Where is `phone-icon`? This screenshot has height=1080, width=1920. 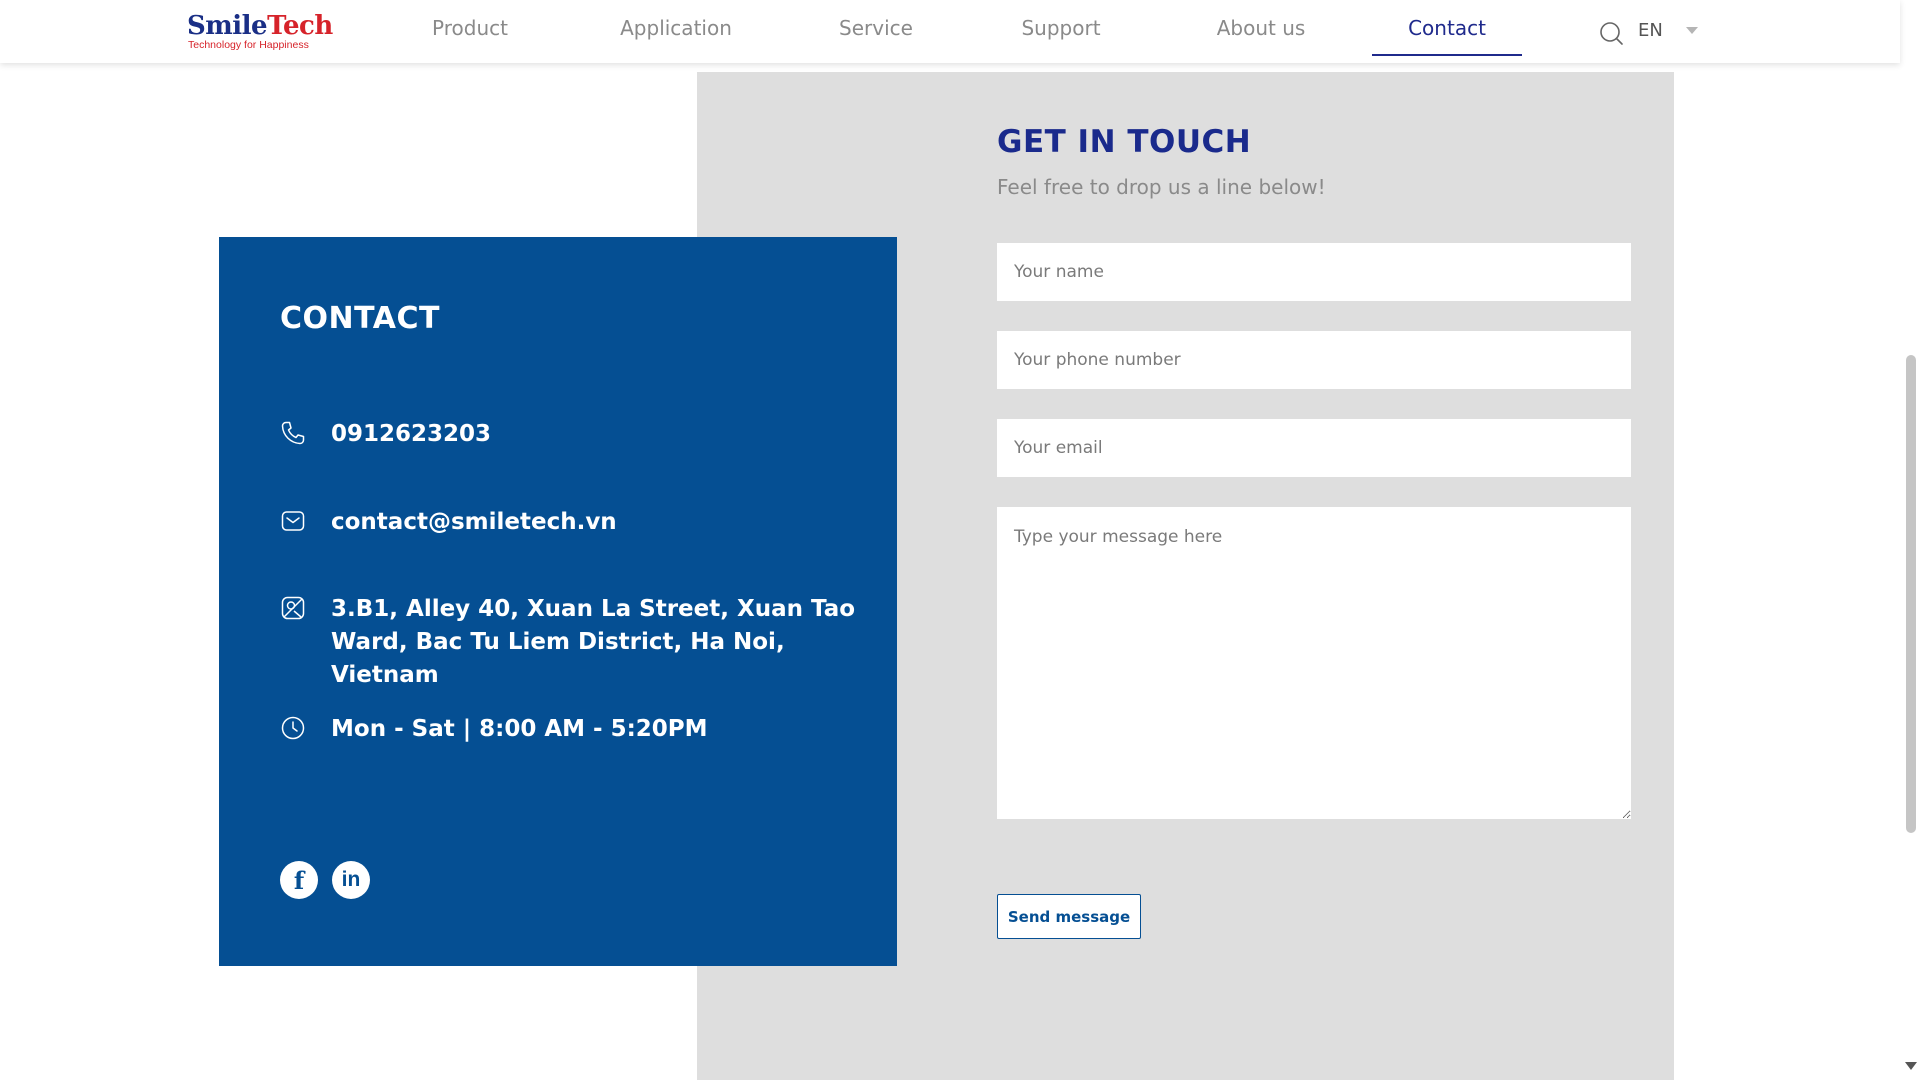 phone-icon is located at coordinates (293, 433).